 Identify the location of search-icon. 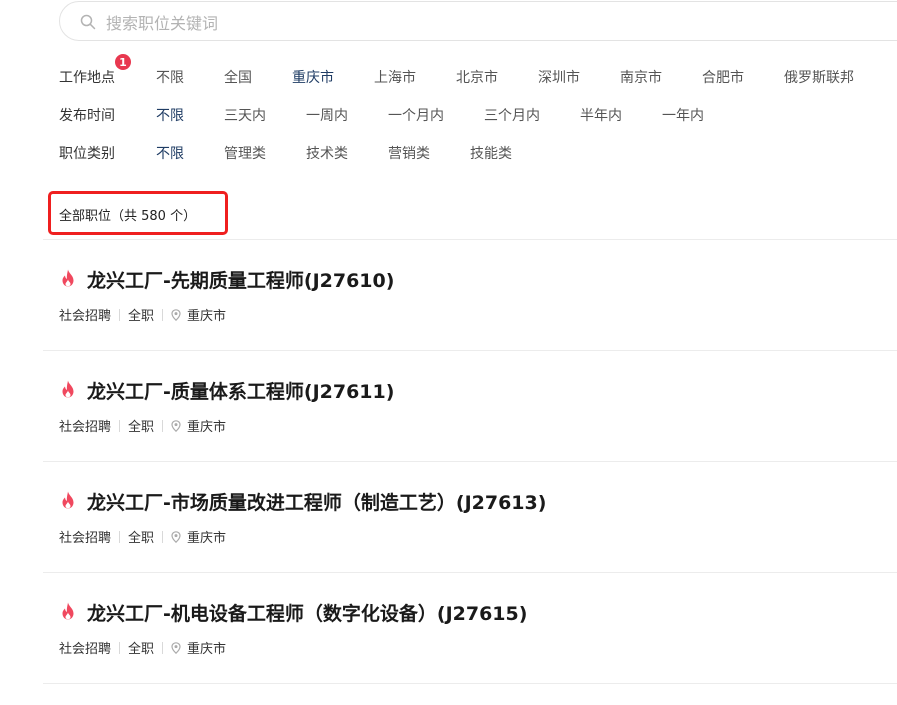
(88, 22).